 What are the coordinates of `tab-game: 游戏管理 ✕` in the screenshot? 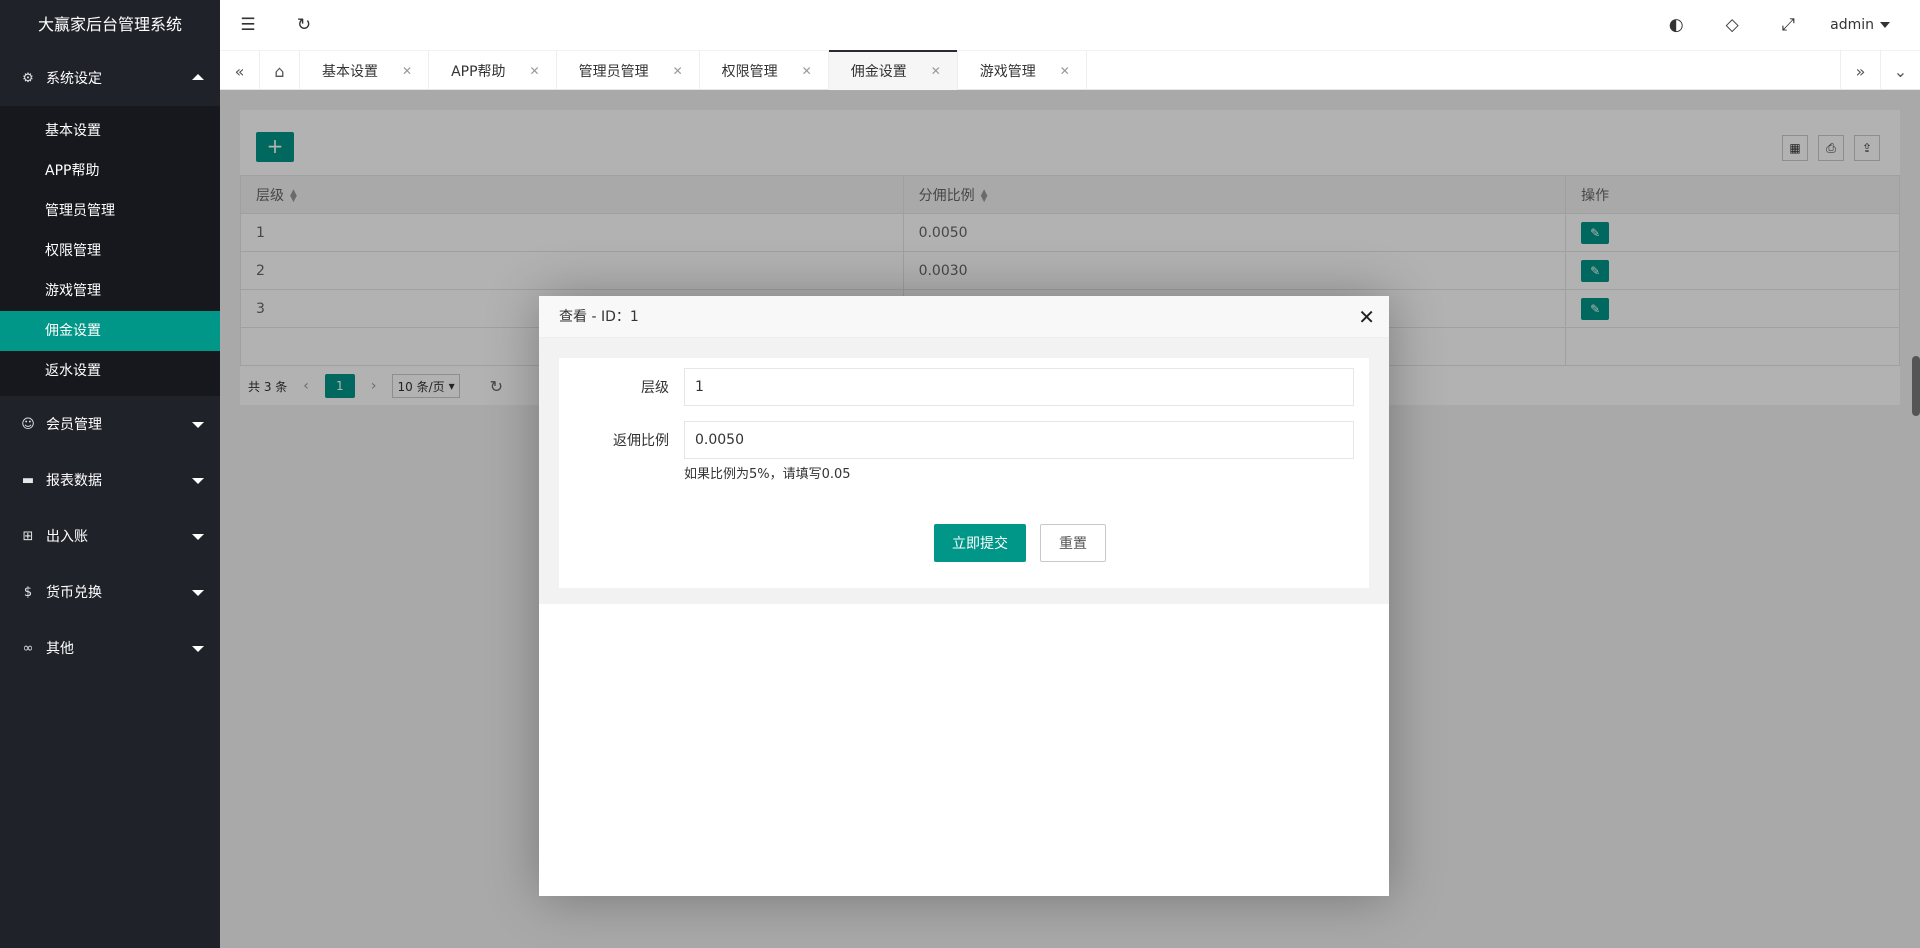 It's located at (1022, 71).